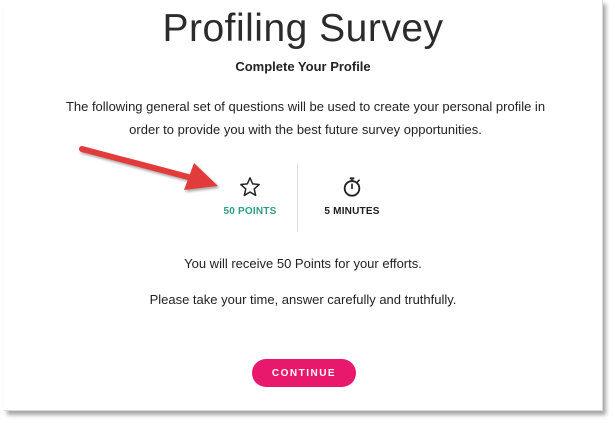  What do you see at coordinates (304, 373) in the screenshot?
I see `continue-button: CONTINUE` at bounding box center [304, 373].